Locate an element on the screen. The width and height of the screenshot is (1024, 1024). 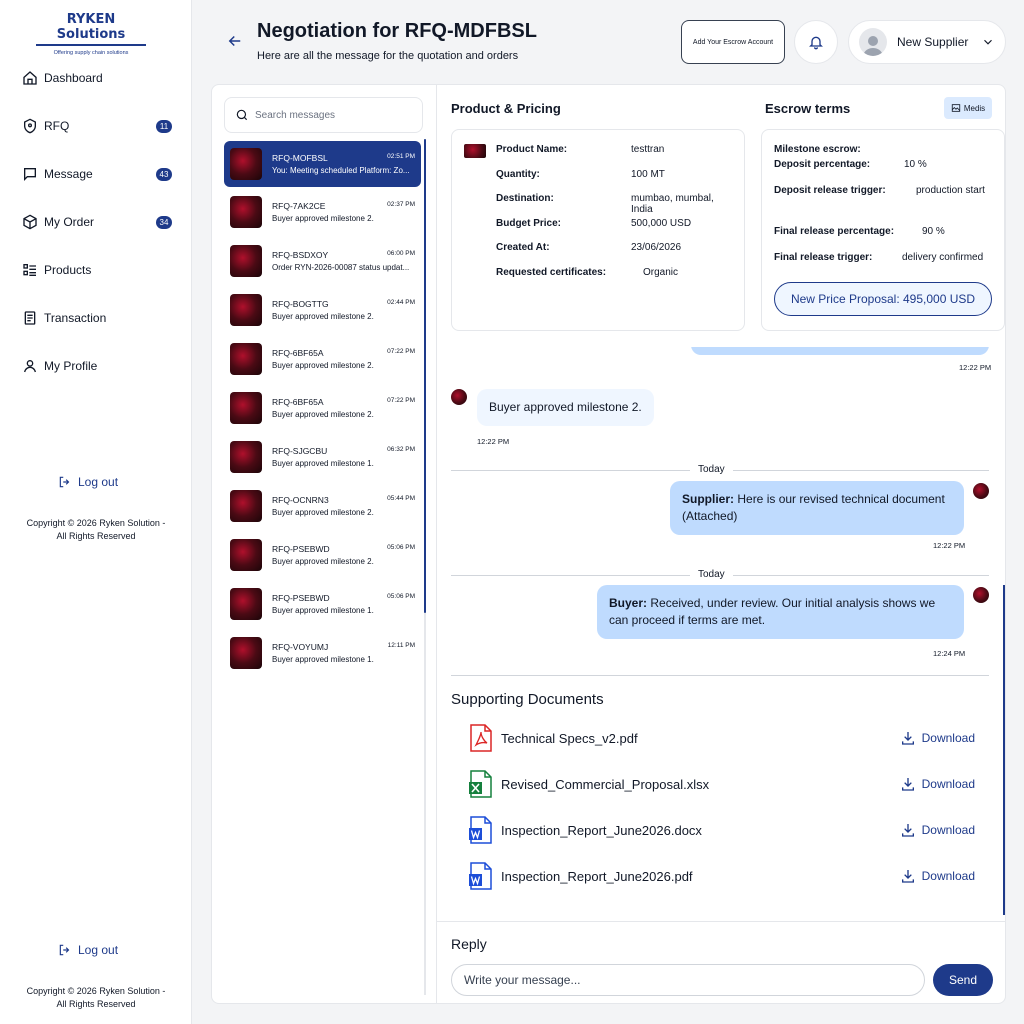
search-input is located at coordinates (330, 115).